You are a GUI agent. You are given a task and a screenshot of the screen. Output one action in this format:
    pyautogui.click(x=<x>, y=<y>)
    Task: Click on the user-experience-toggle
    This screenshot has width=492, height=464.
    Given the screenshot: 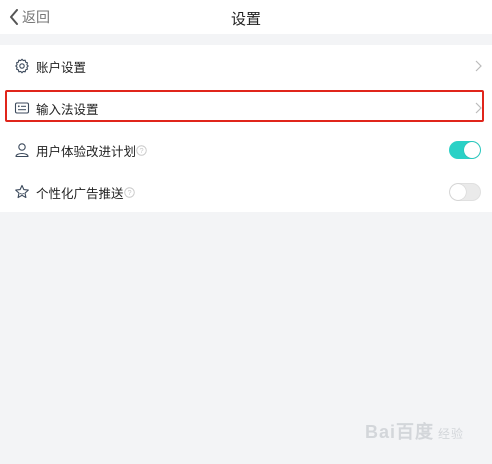 What is the action you would take?
    pyautogui.click(x=465, y=150)
    